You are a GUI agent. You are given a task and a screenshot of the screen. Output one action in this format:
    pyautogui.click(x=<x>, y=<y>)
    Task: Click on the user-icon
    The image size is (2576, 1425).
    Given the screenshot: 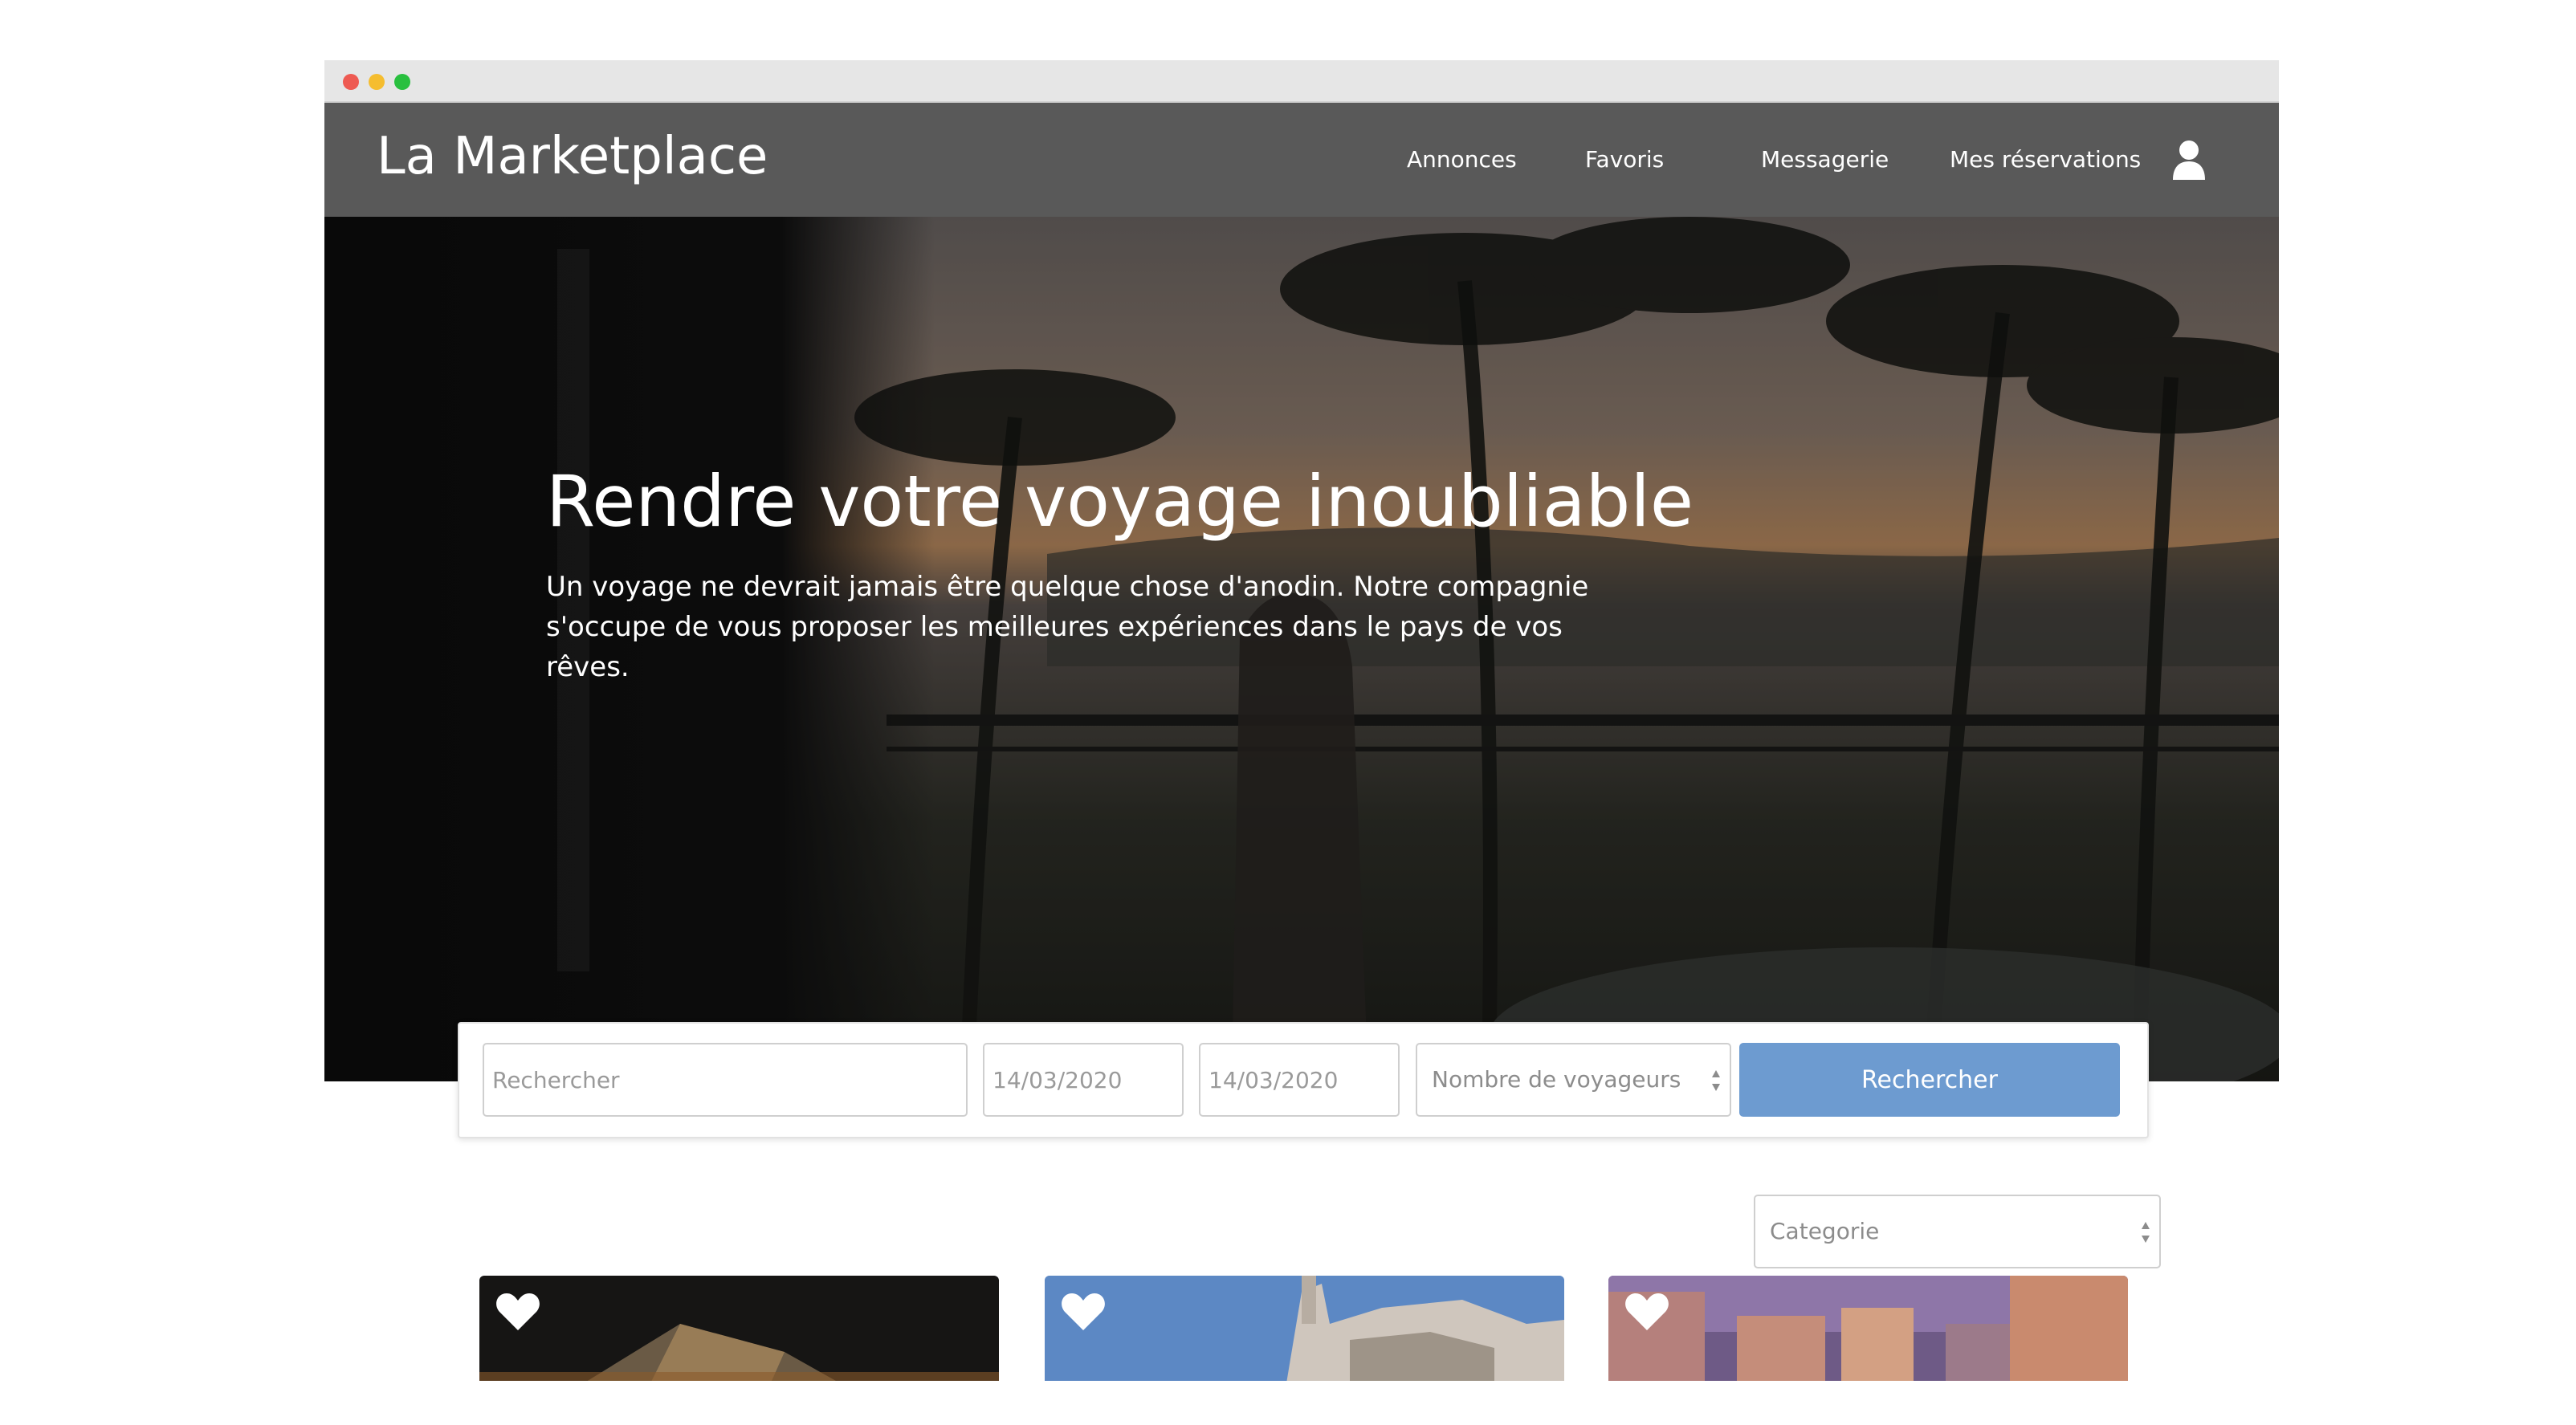 What is the action you would take?
    pyautogui.click(x=2189, y=160)
    